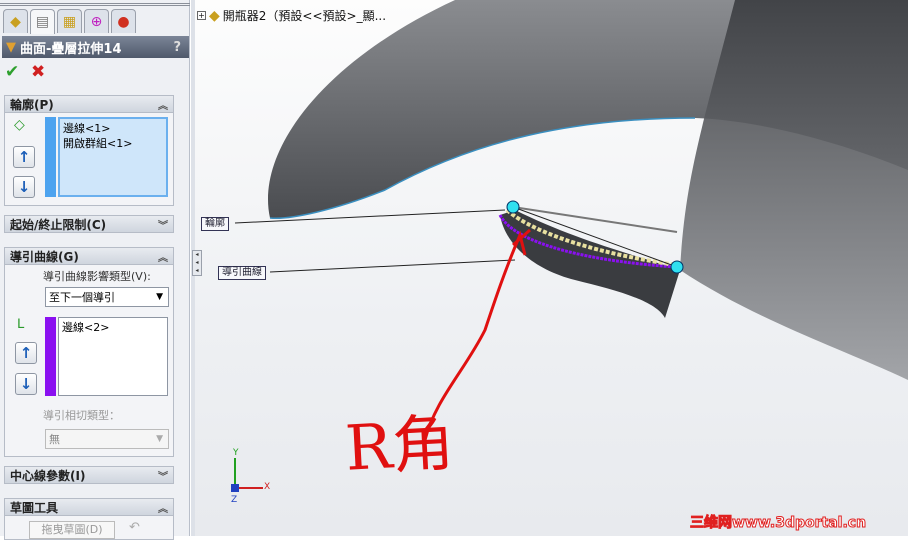  What do you see at coordinates (267, 487) in the screenshot?
I see `triad-x-label: X` at bounding box center [267, 487].